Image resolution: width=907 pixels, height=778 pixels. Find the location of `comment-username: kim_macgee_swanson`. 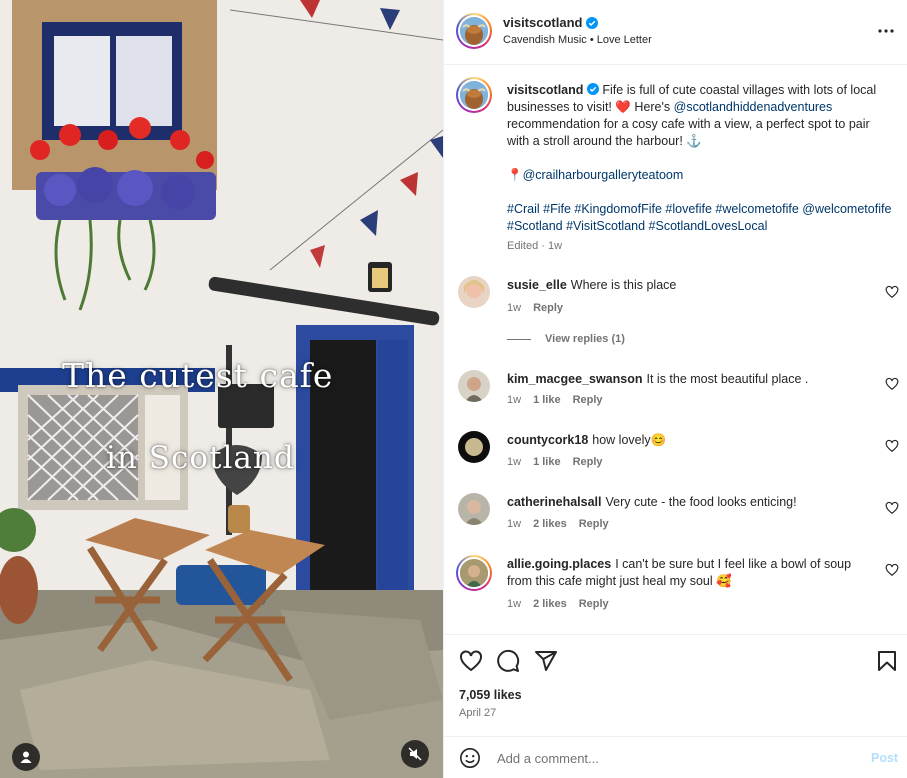

comment-username: kim_macgee_swanson is located at coordinates (575, 379).